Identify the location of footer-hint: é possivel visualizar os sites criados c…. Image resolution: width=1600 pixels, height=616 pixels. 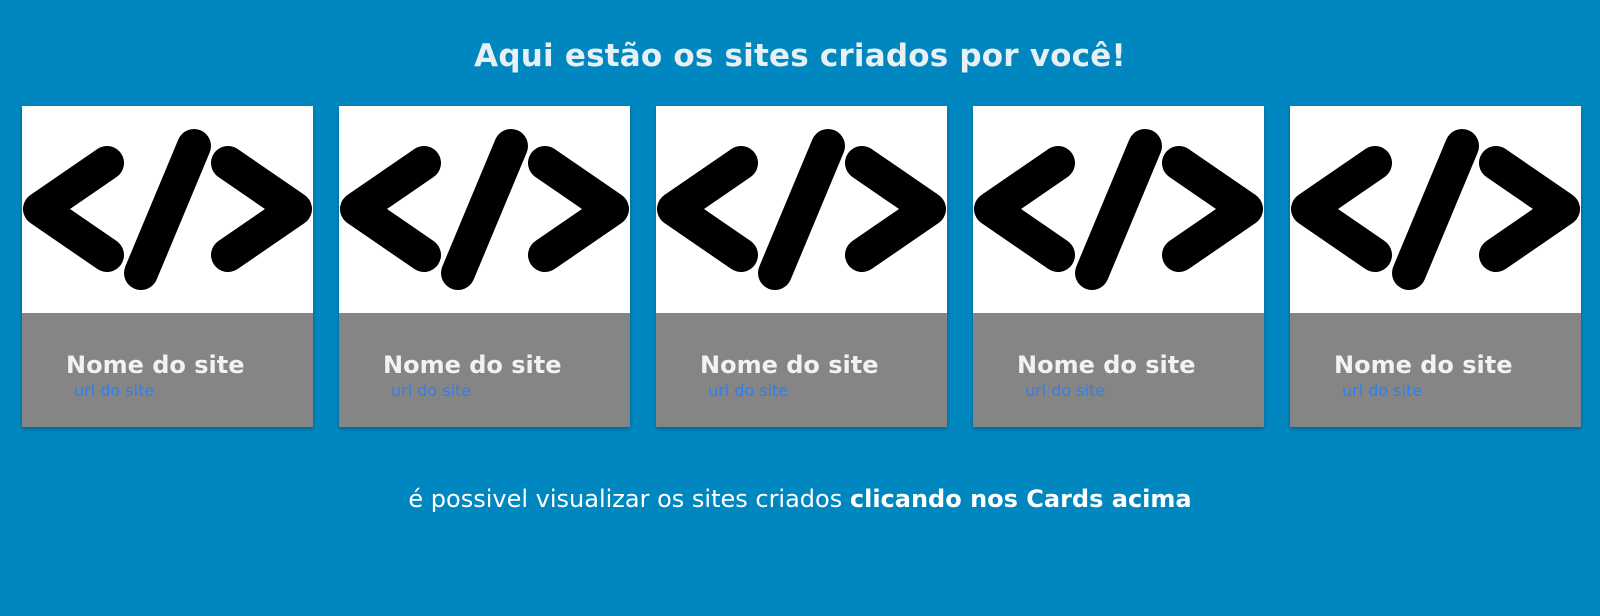
(800, 499).